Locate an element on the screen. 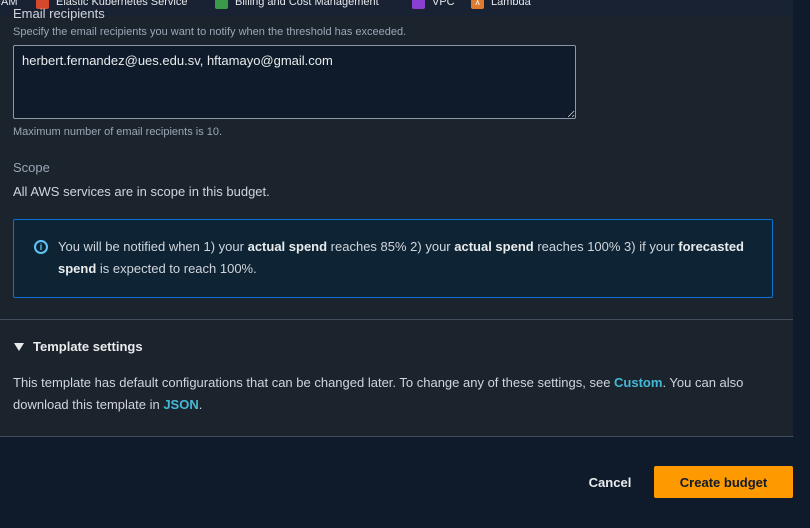 Image resolution: width=810 pixels, height=528 pixels. template-settings-toggle: Template settings is located at coordinates (78, 346).